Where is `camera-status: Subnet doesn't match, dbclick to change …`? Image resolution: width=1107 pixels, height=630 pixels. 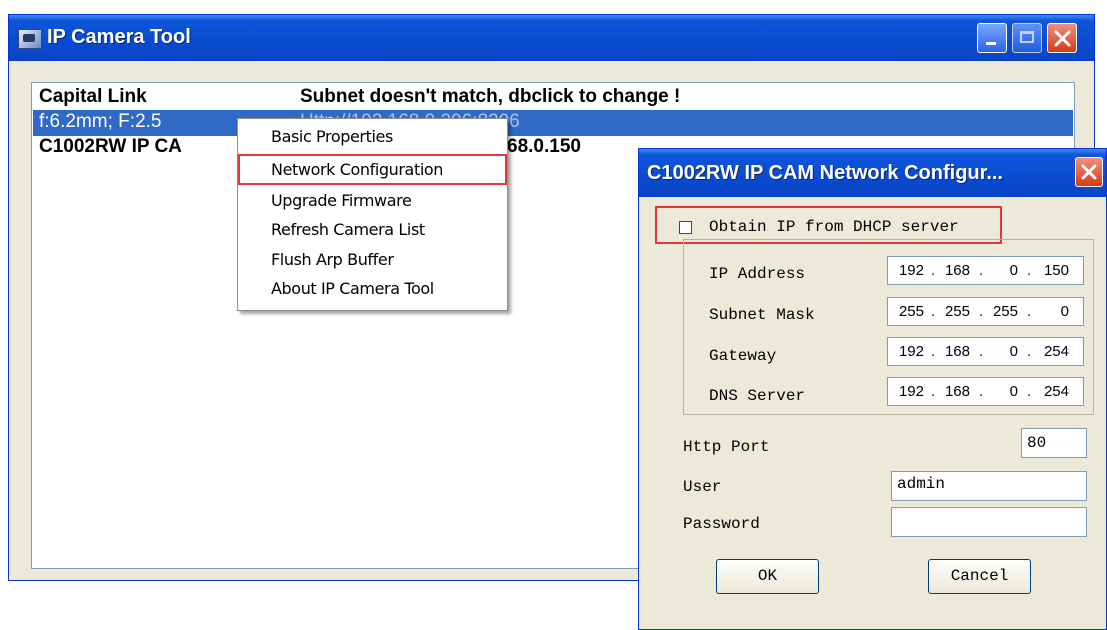 camera-status: Subnet doesn't match, dbclick to change … is located at coordinates (490, 96).